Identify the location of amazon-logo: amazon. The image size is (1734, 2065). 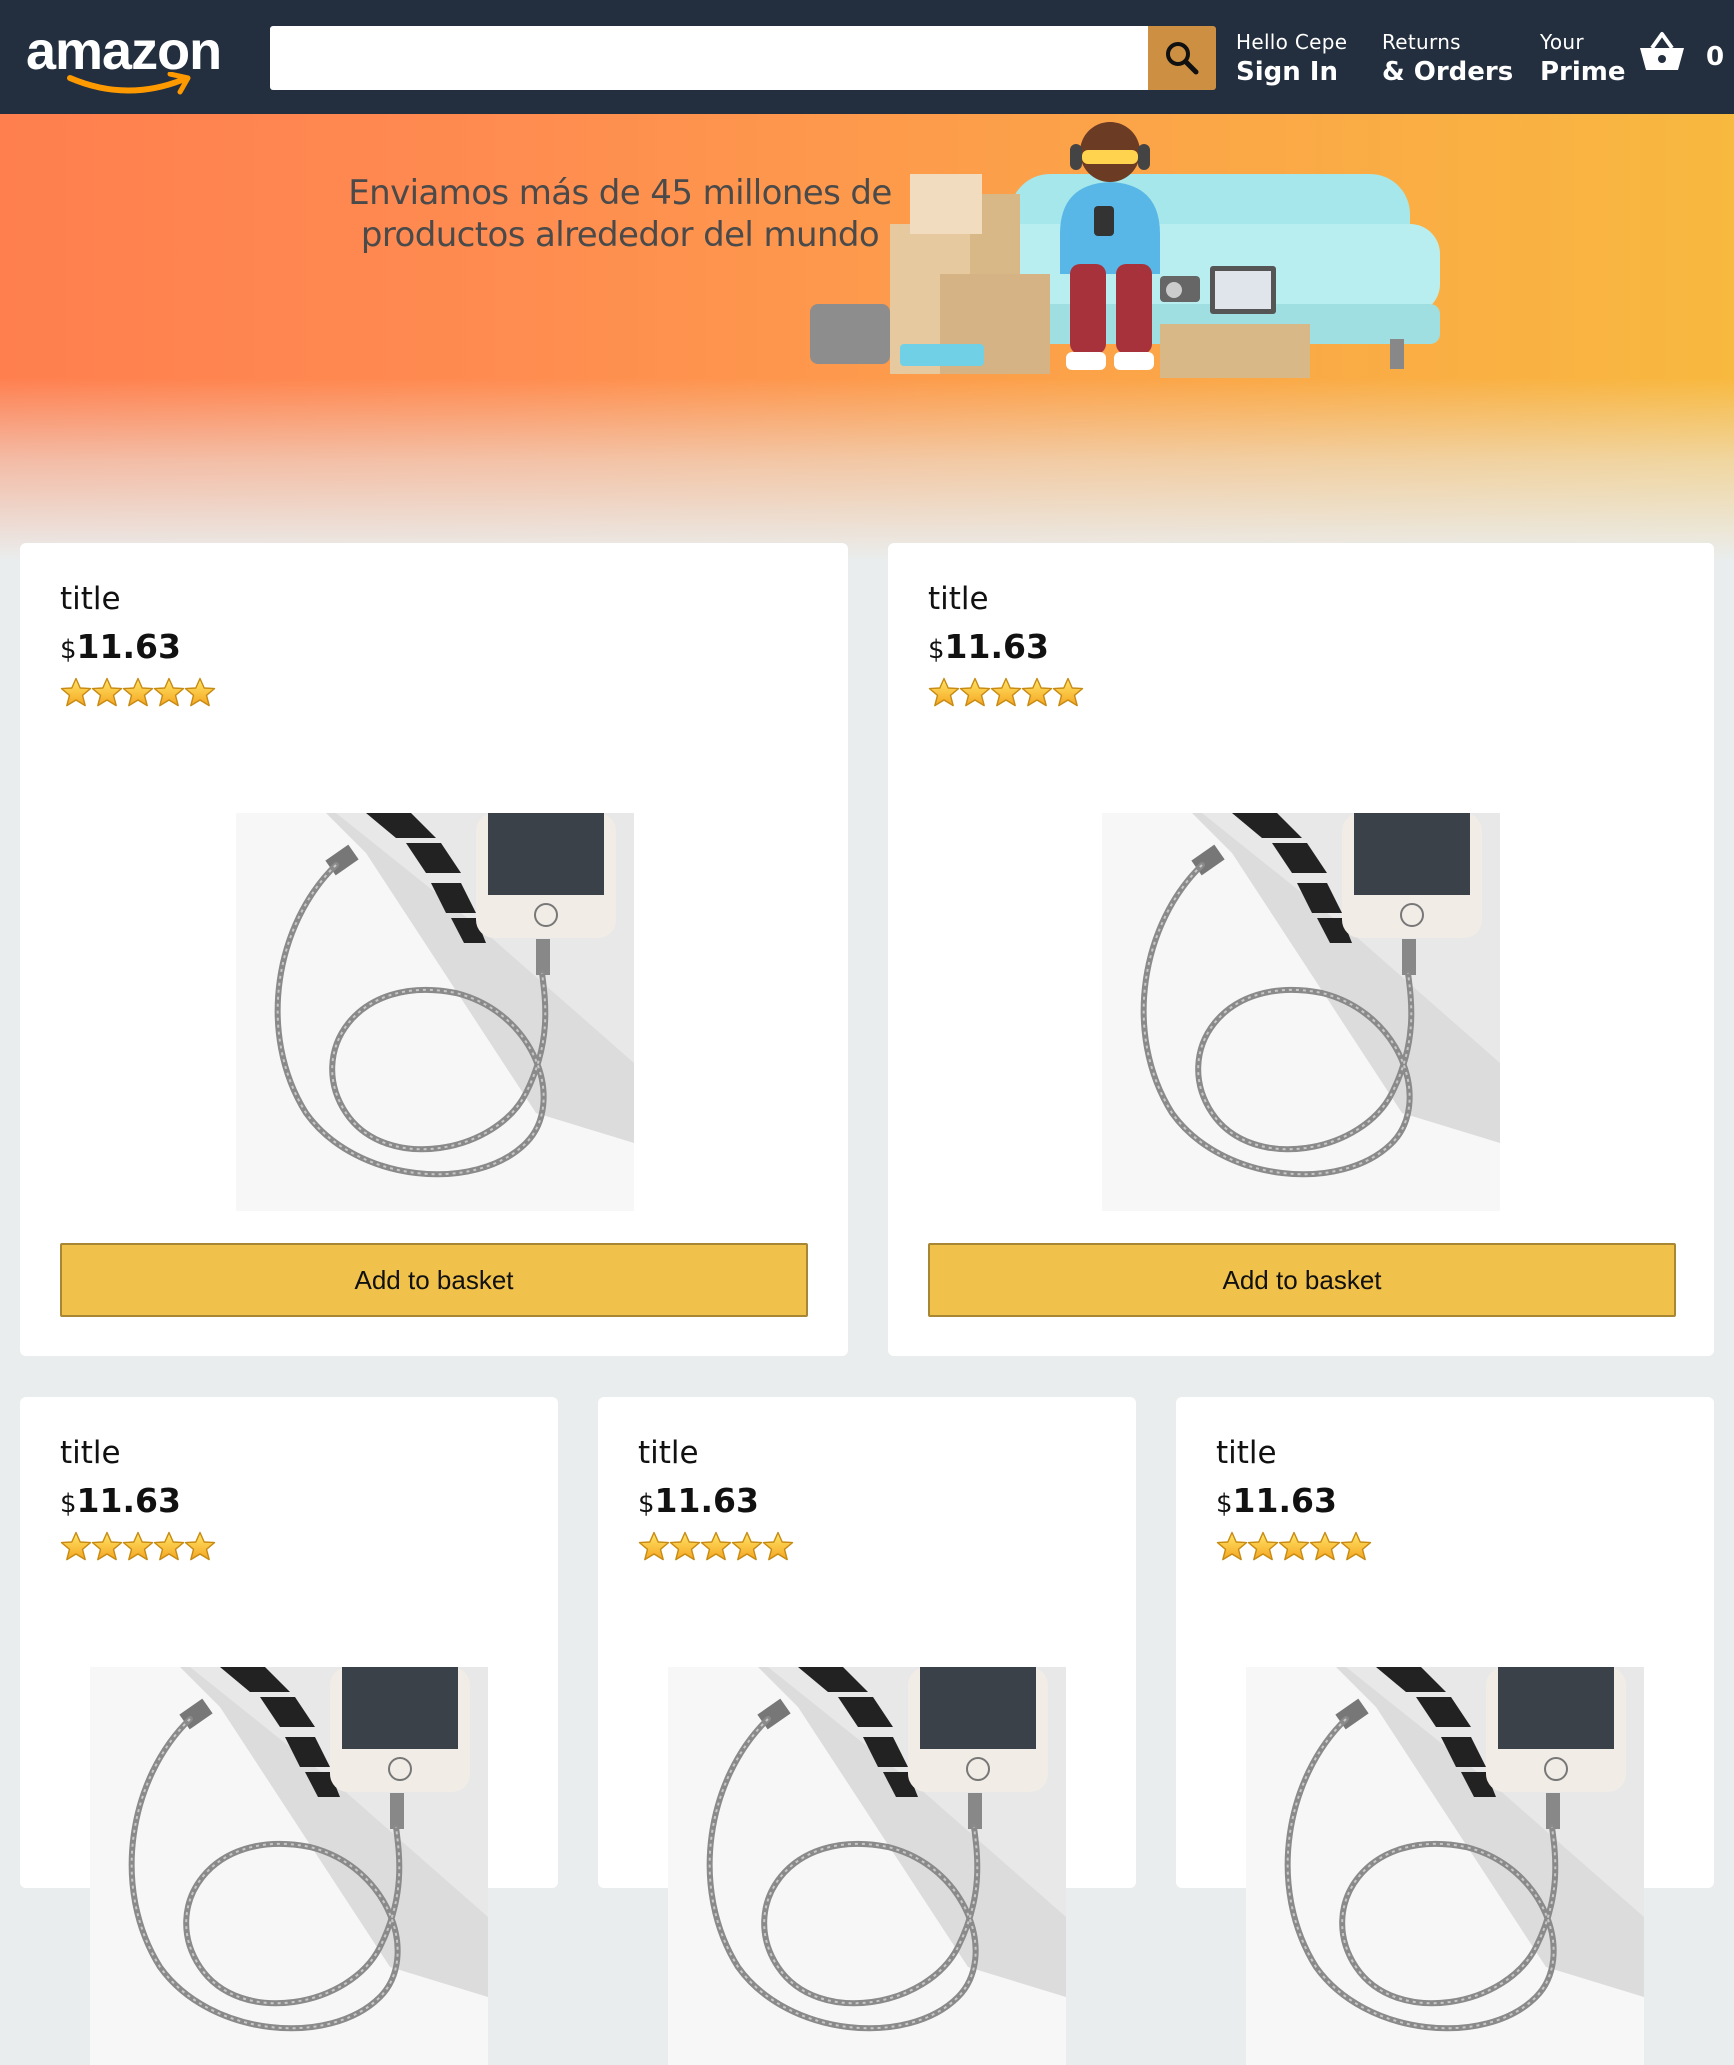
(132, 60).